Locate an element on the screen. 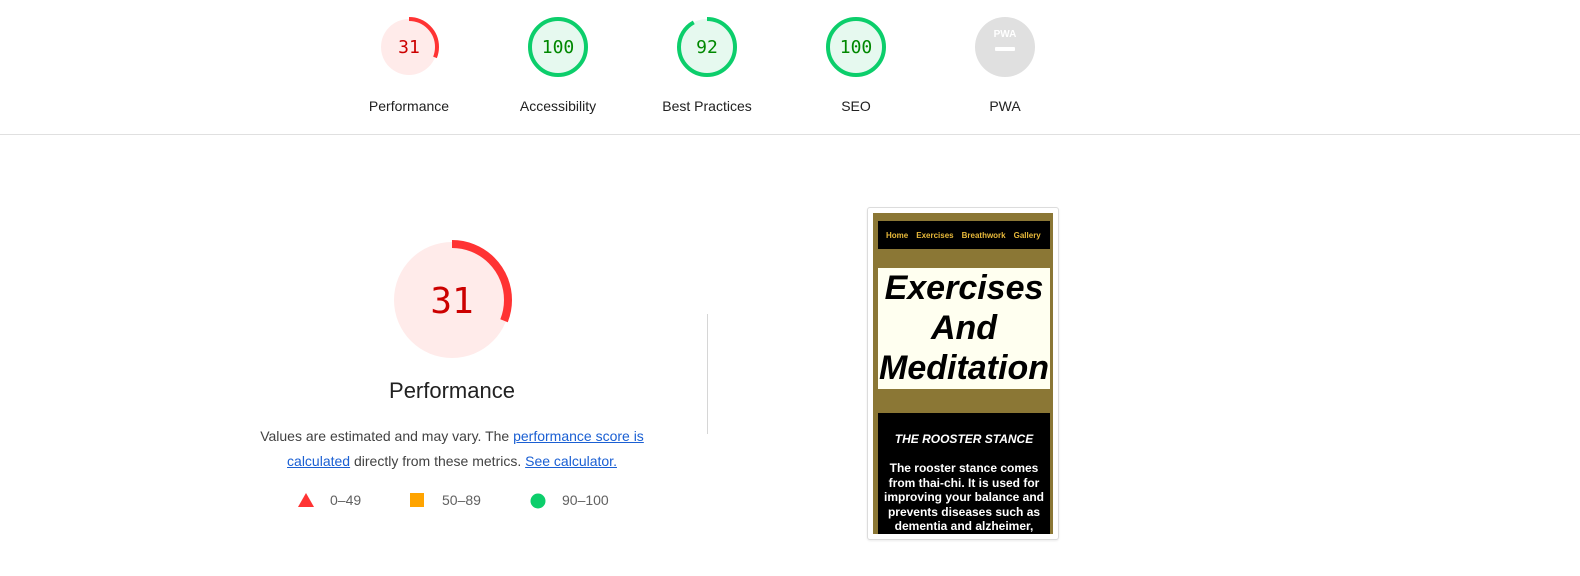  gauge-best-practices: 92 Best Practices is located at coordinates (707, 65).